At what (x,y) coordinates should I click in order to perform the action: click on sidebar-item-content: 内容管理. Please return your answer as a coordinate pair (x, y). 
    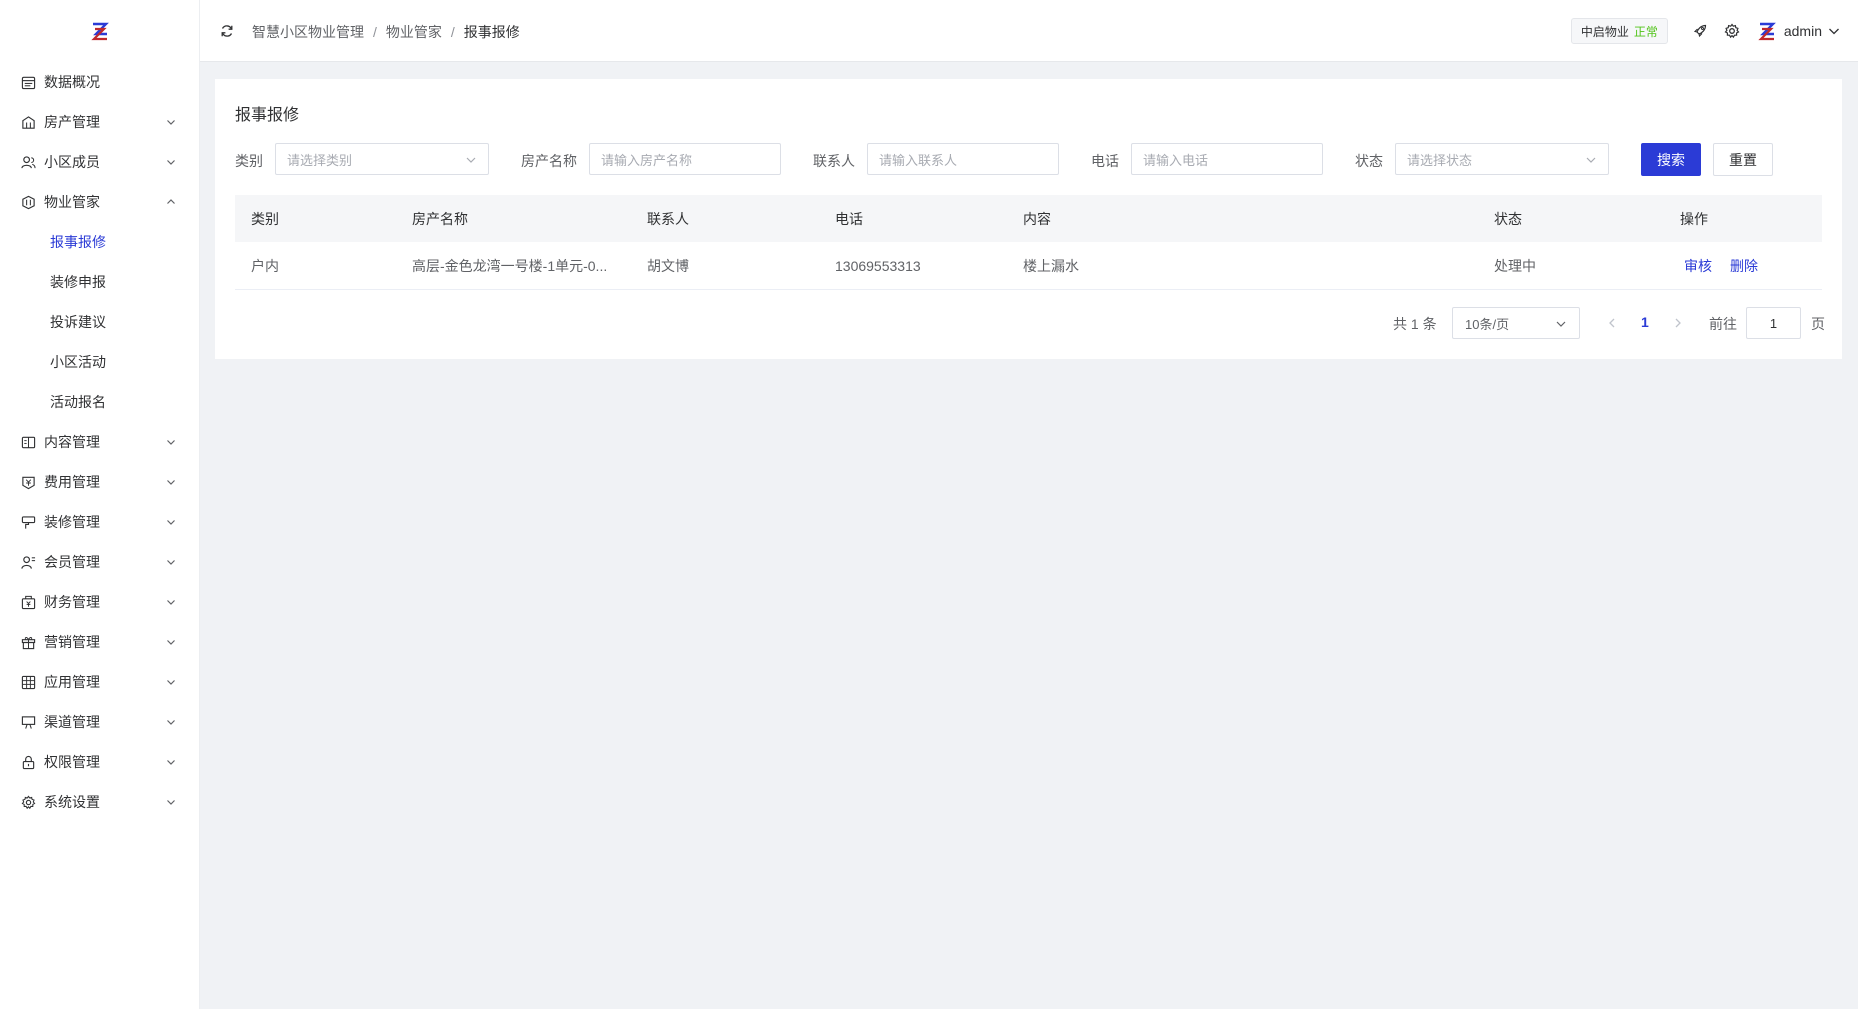
    Looking at the image, I should click on (99, 442).